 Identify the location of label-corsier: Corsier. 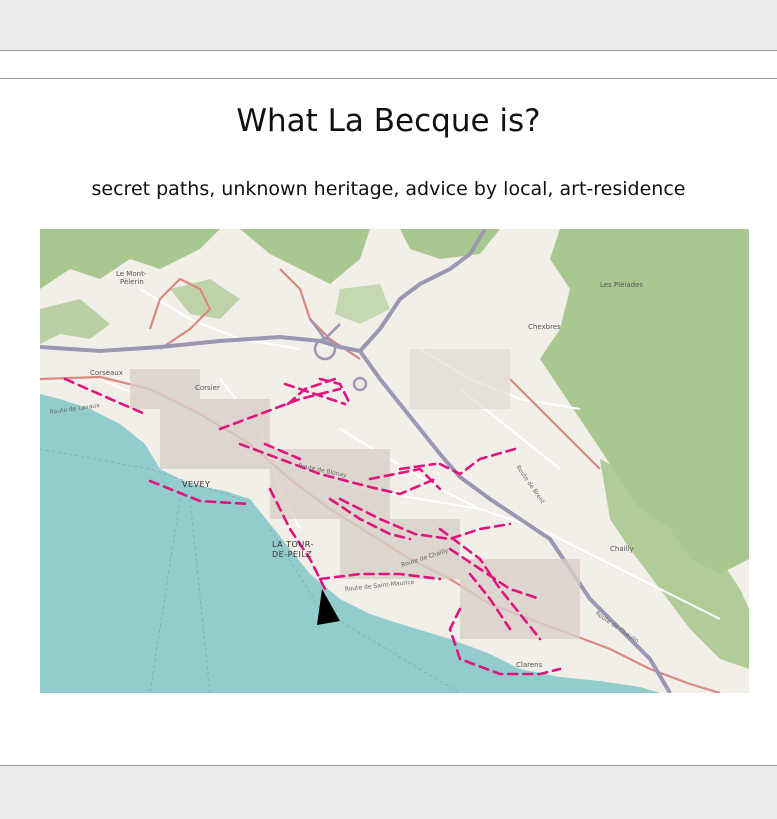
(207, 388).